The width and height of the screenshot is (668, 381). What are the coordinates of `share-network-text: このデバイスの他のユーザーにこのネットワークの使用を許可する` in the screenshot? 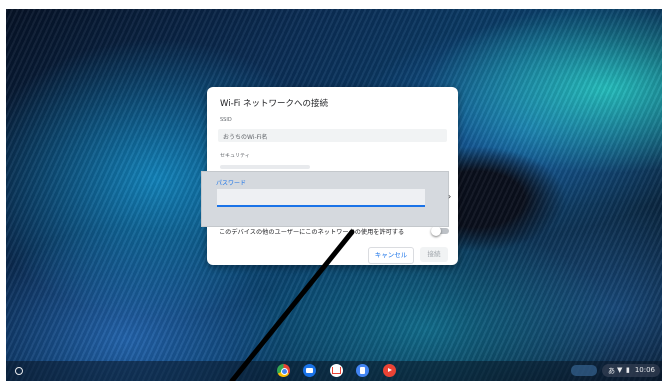 It's located at (312, 232).